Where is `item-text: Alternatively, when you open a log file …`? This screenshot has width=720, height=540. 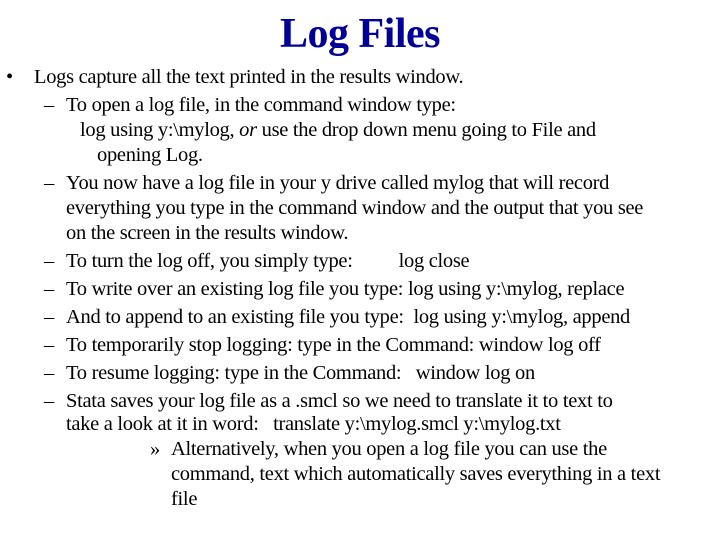
item-text: Alternatively, when you open a log file … is located at coordinates (389, 449).